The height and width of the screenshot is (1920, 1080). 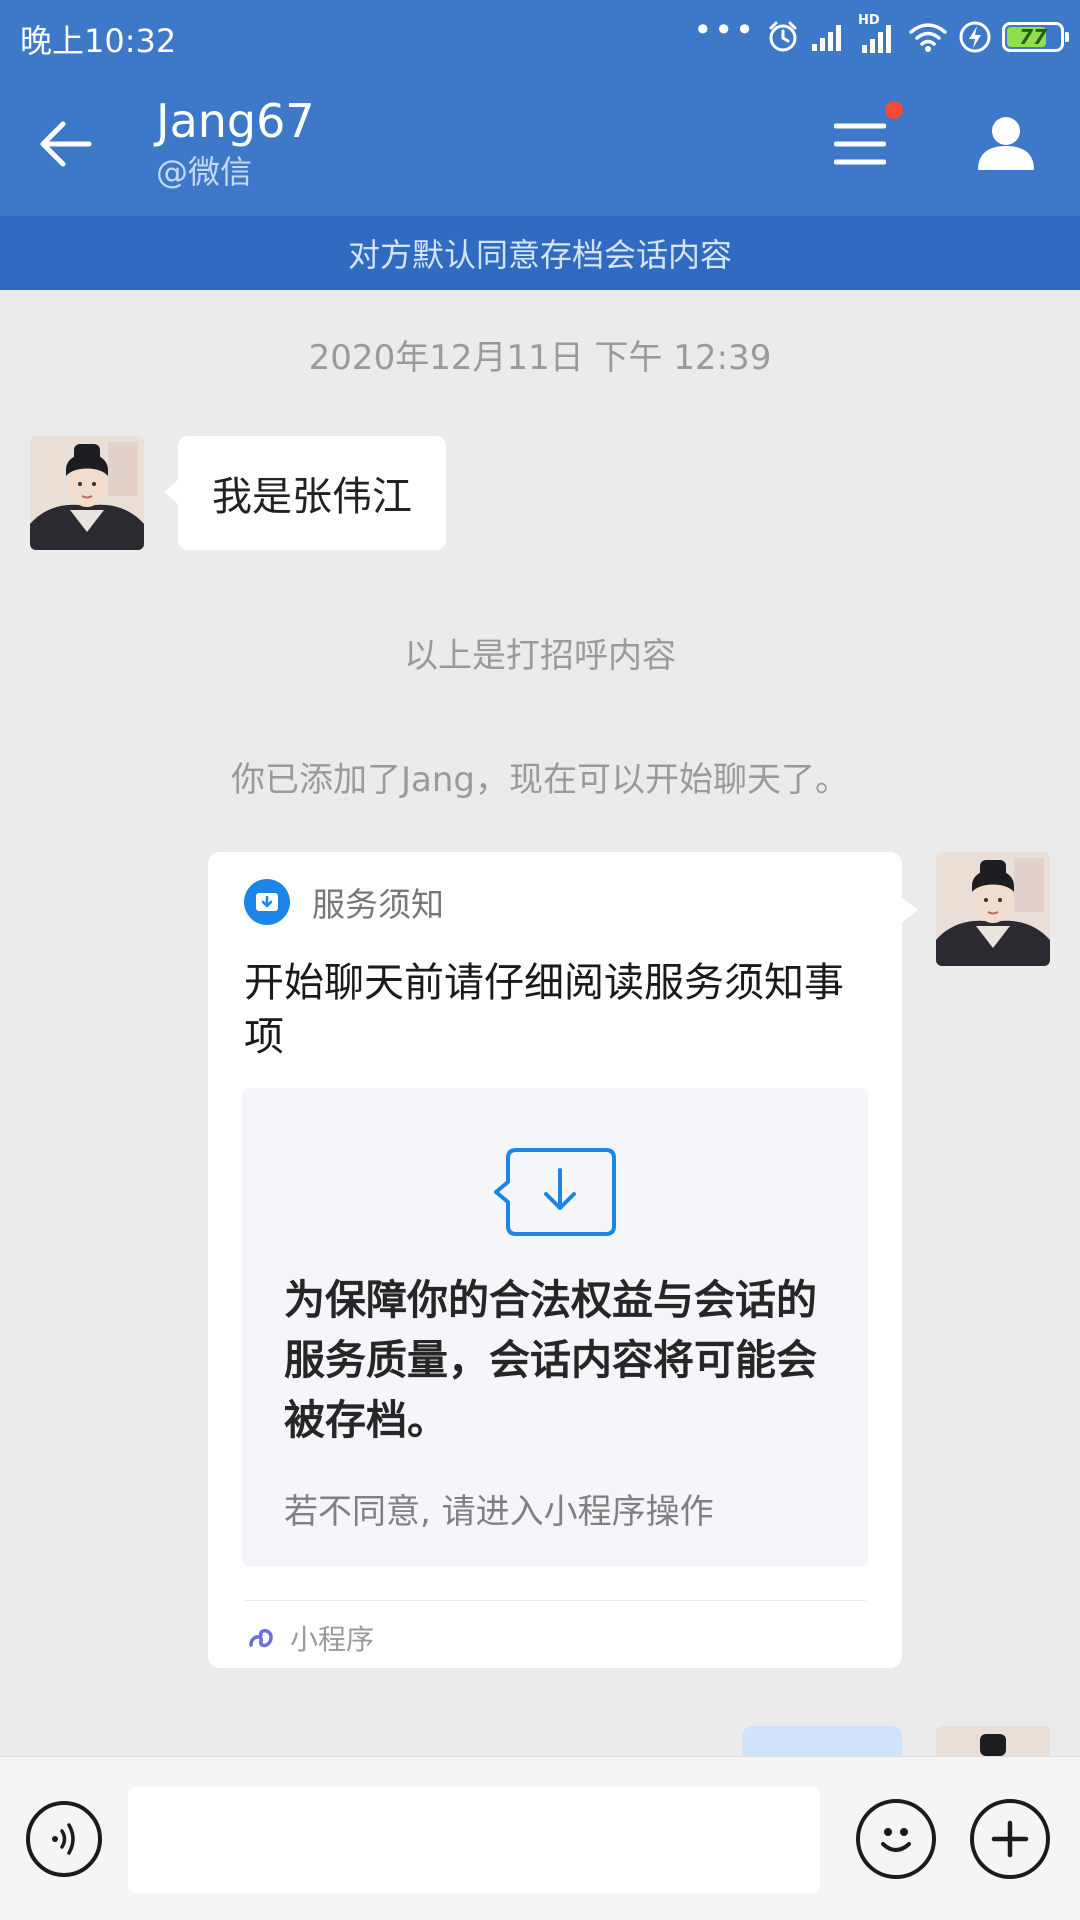 What do you see at coordinates (540, 780) in the screenshot?
I see `added-contact-note: 你已添加了Jang，现在可以开始聊天了。` at bounding box center [540, 780].